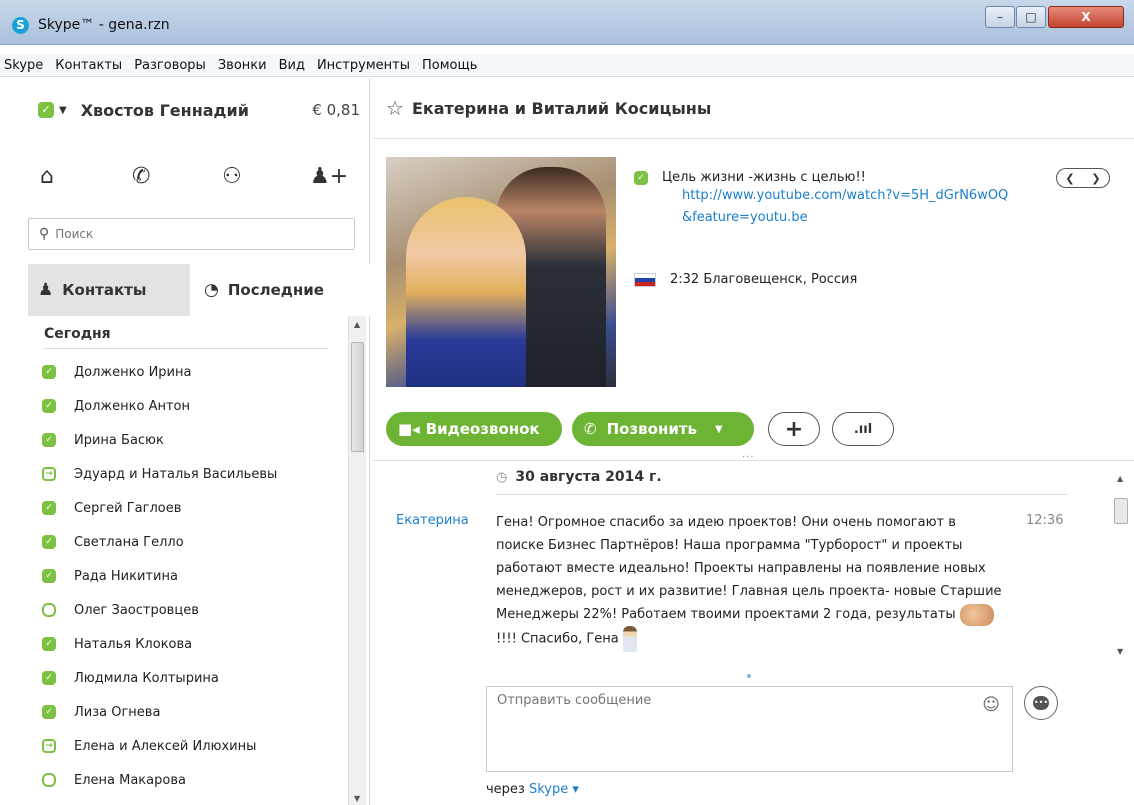 This screenshot has width=1134, height=805. I want to click on emoticon-icon: ☺, so click(991, 705).